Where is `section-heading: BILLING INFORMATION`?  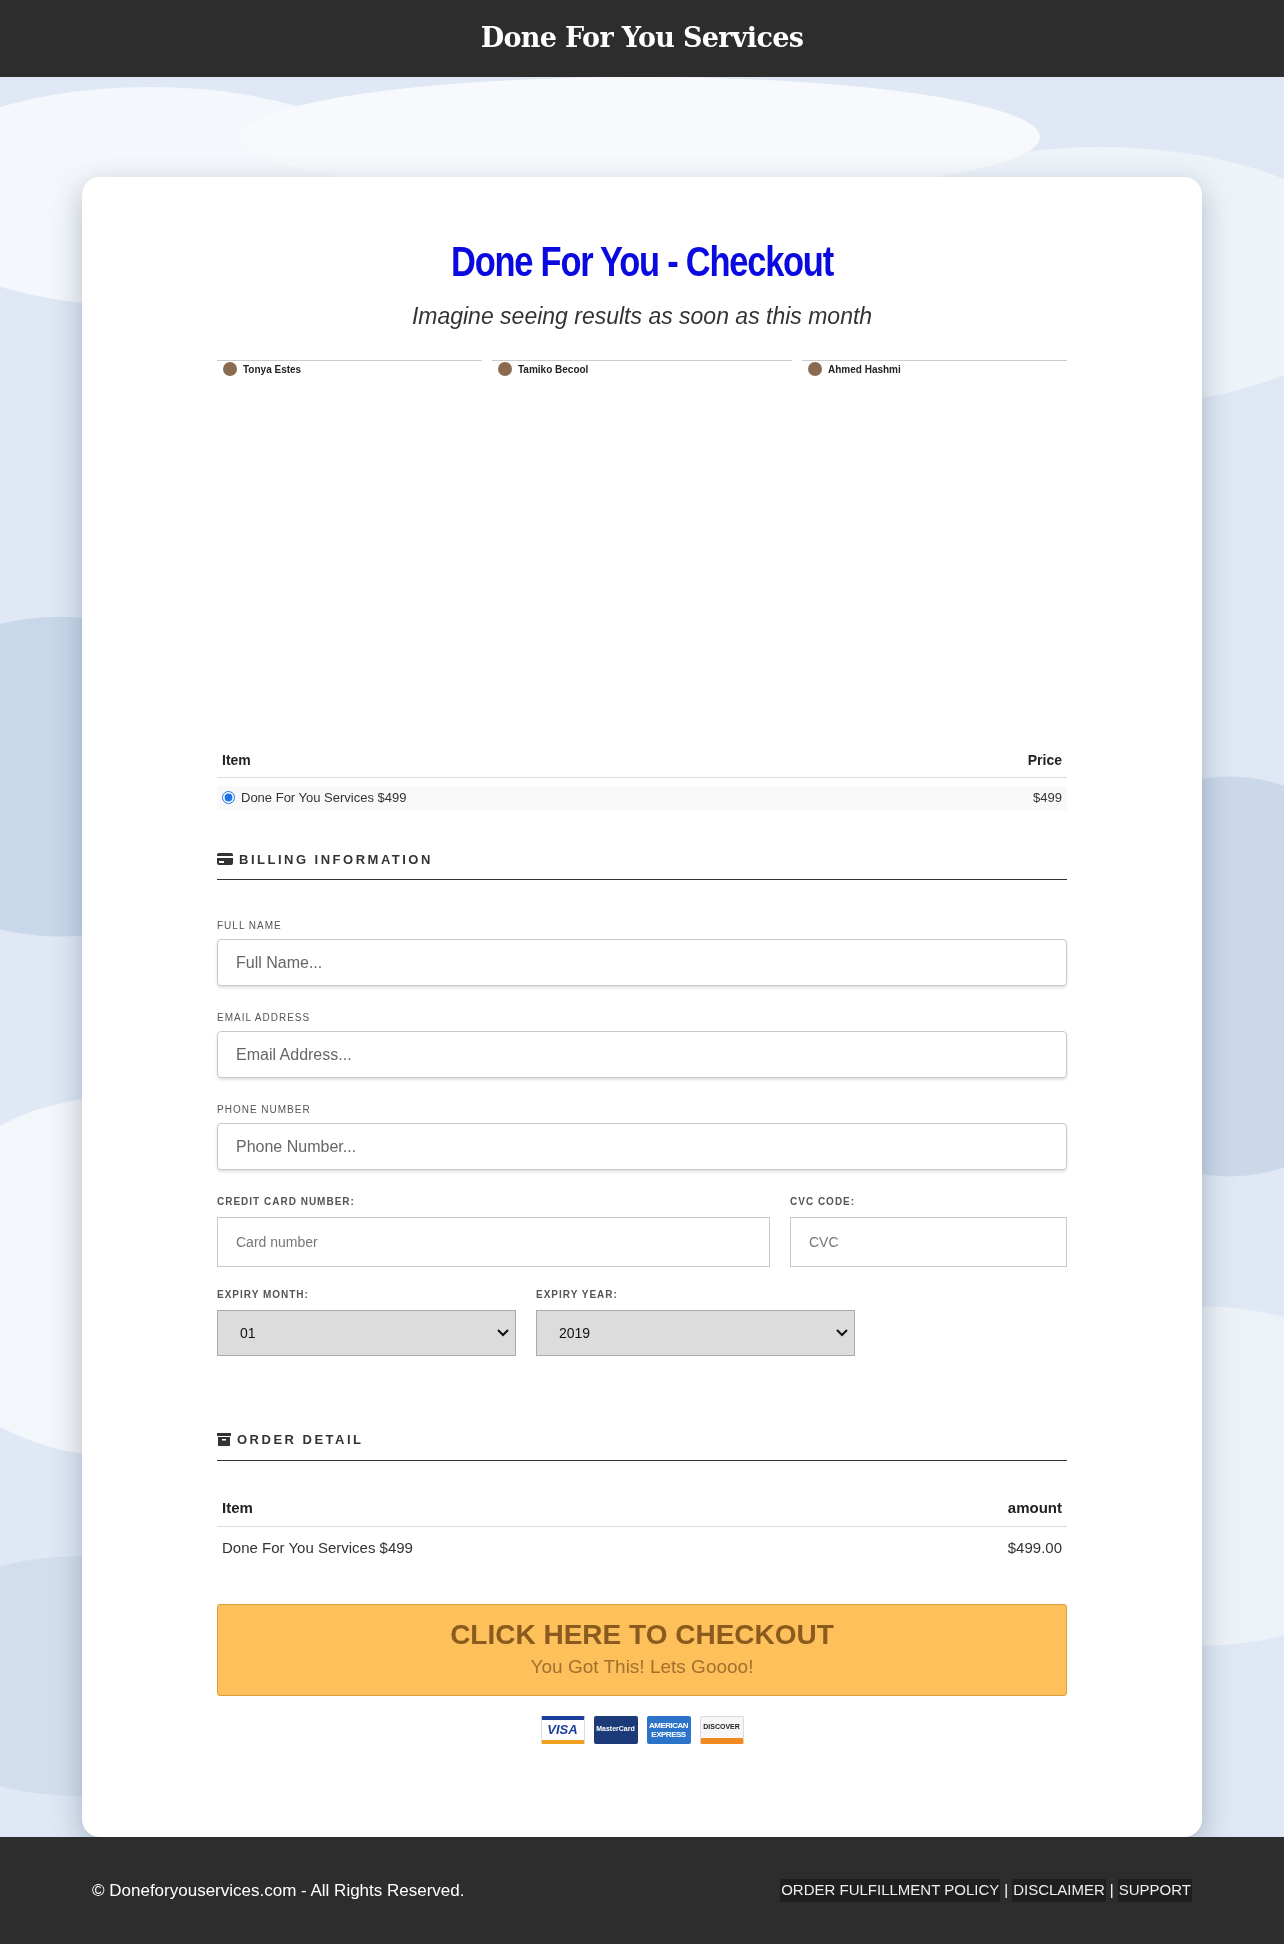
section-heading: BILLING INFORMATION is located at coordinates (336, 859).